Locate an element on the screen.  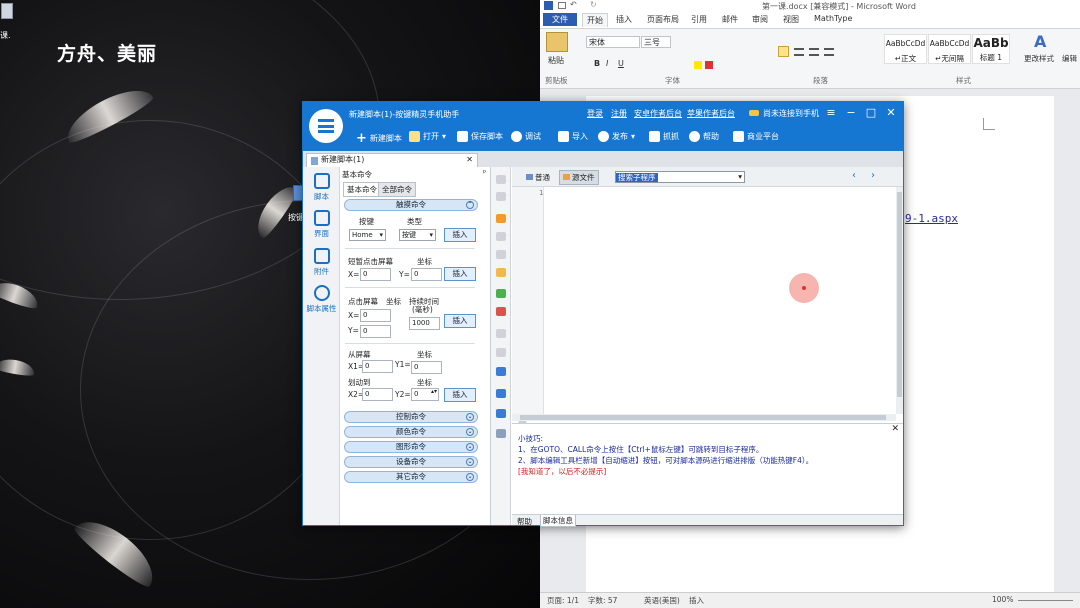
italic-button: I is located at coordinates (607, 63).